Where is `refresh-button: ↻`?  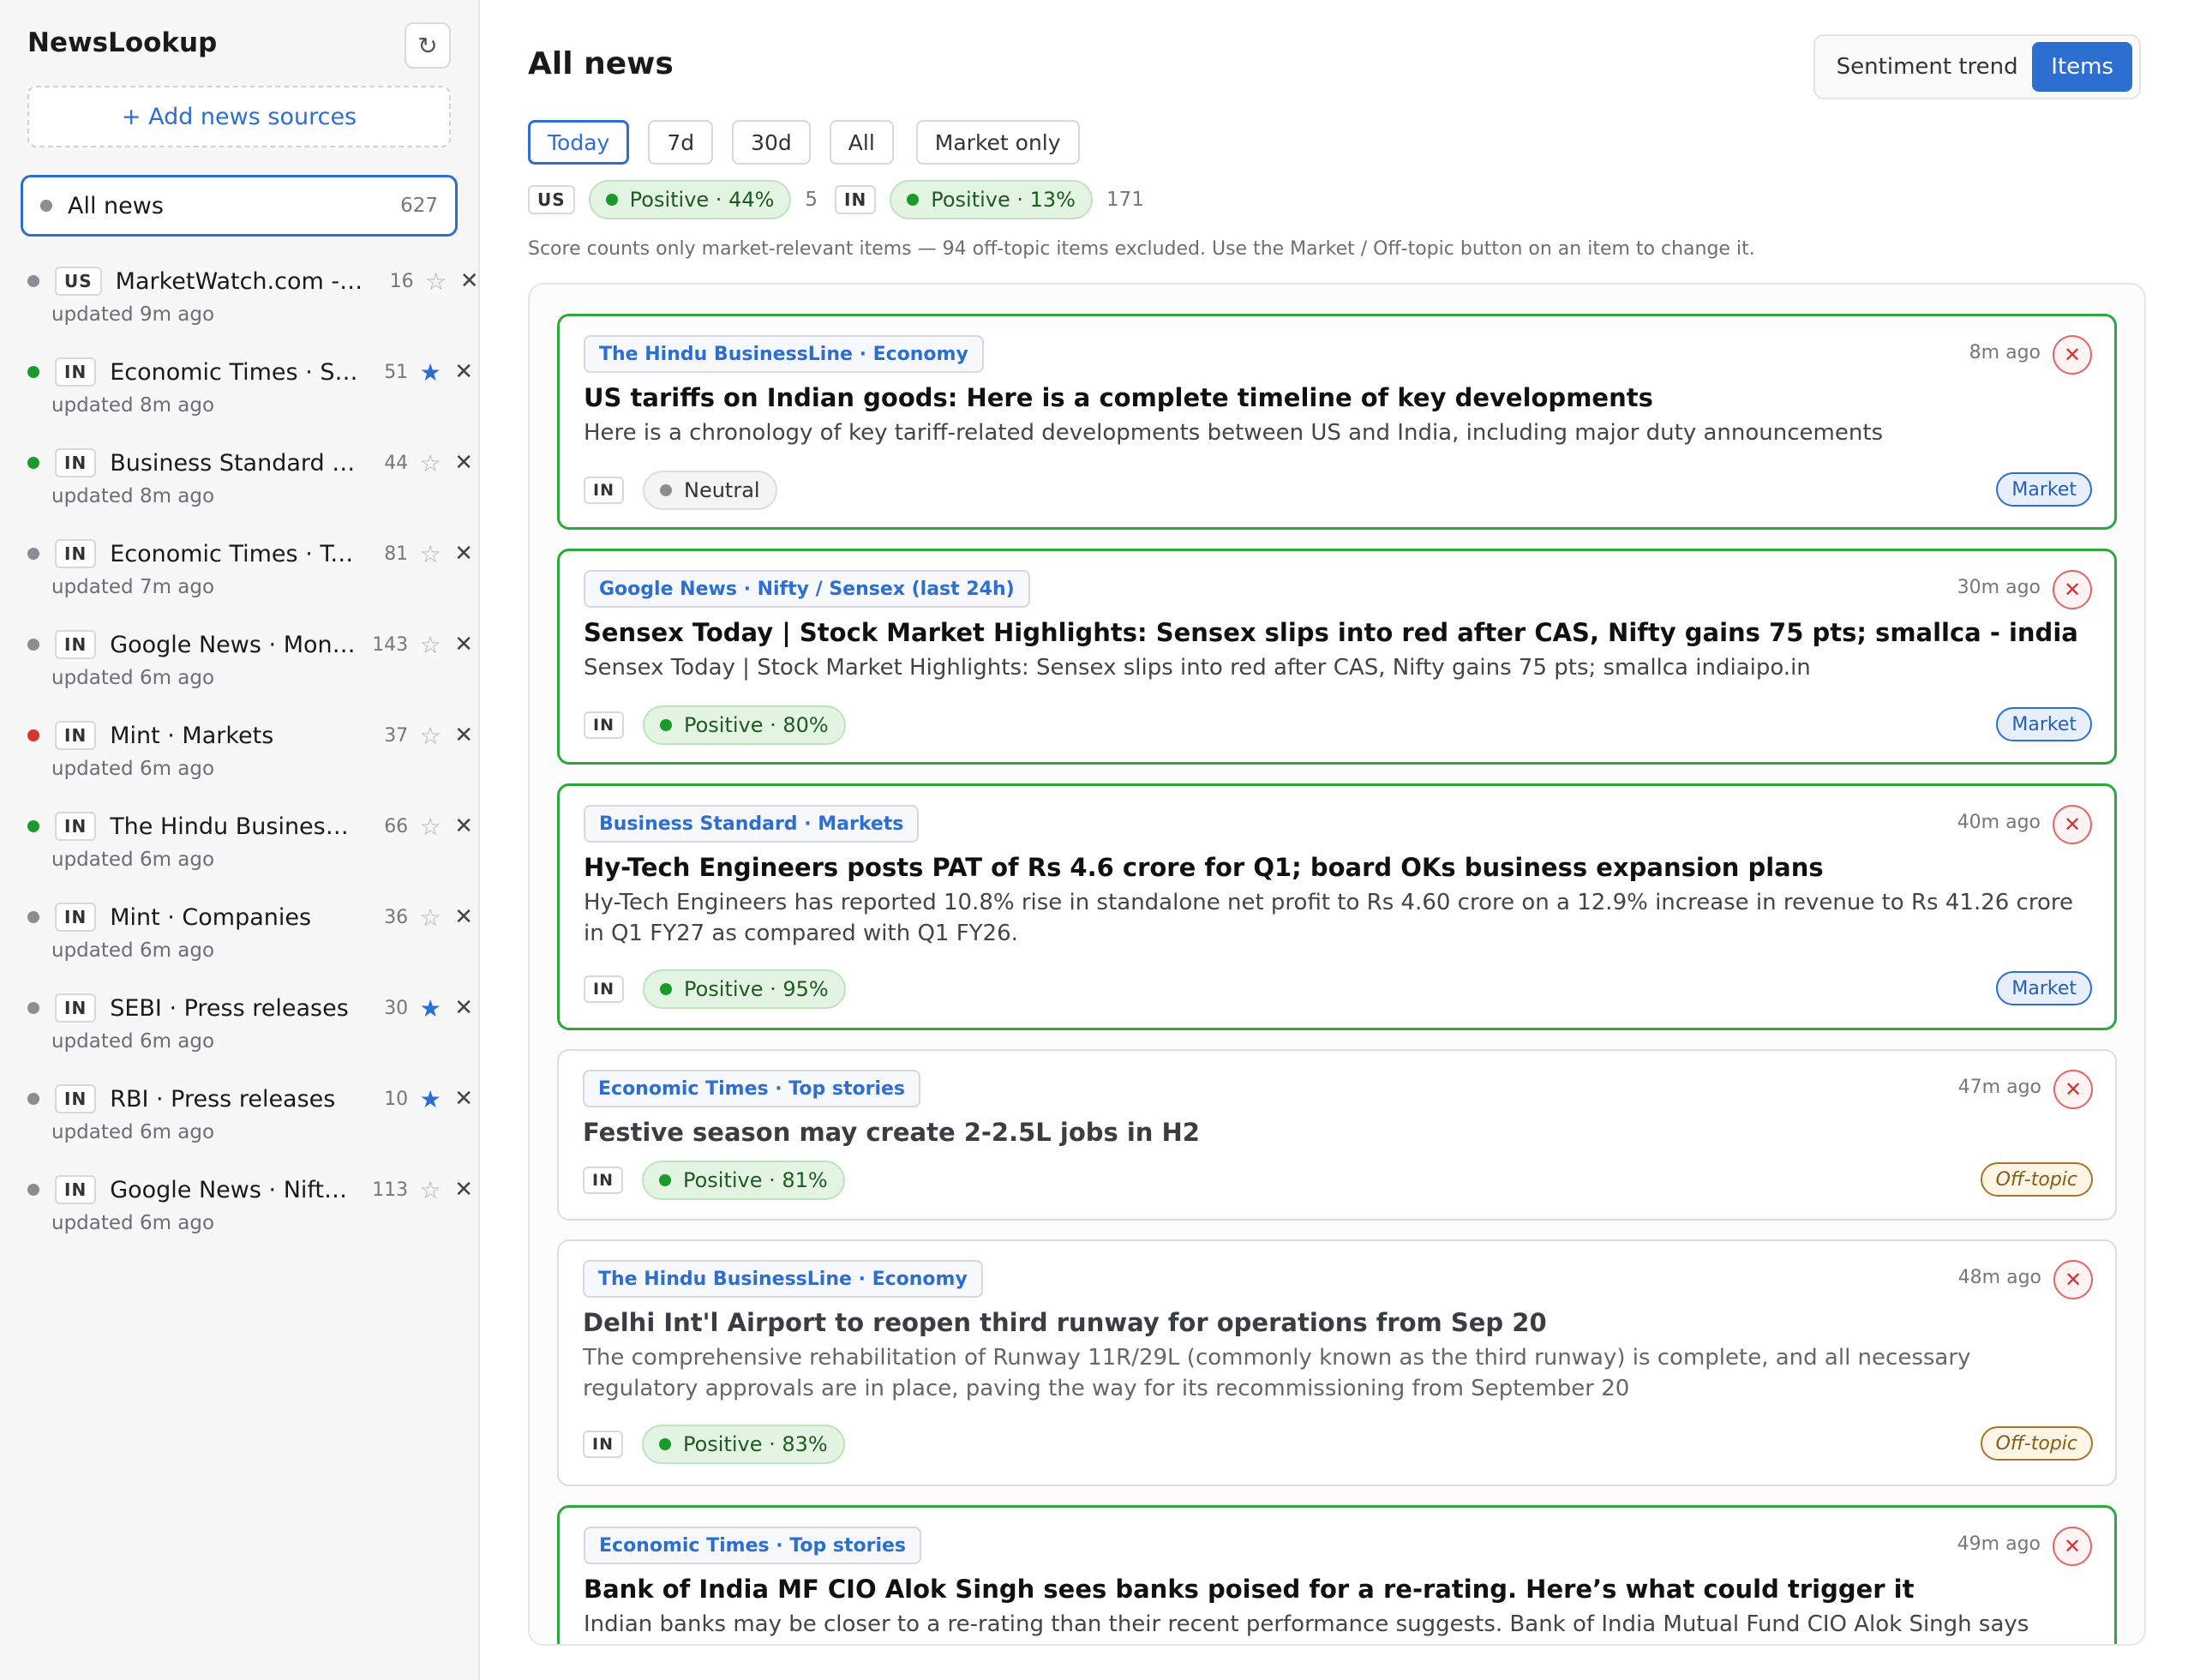 refresh-button: ↻ is located at coordinates (428, 45).